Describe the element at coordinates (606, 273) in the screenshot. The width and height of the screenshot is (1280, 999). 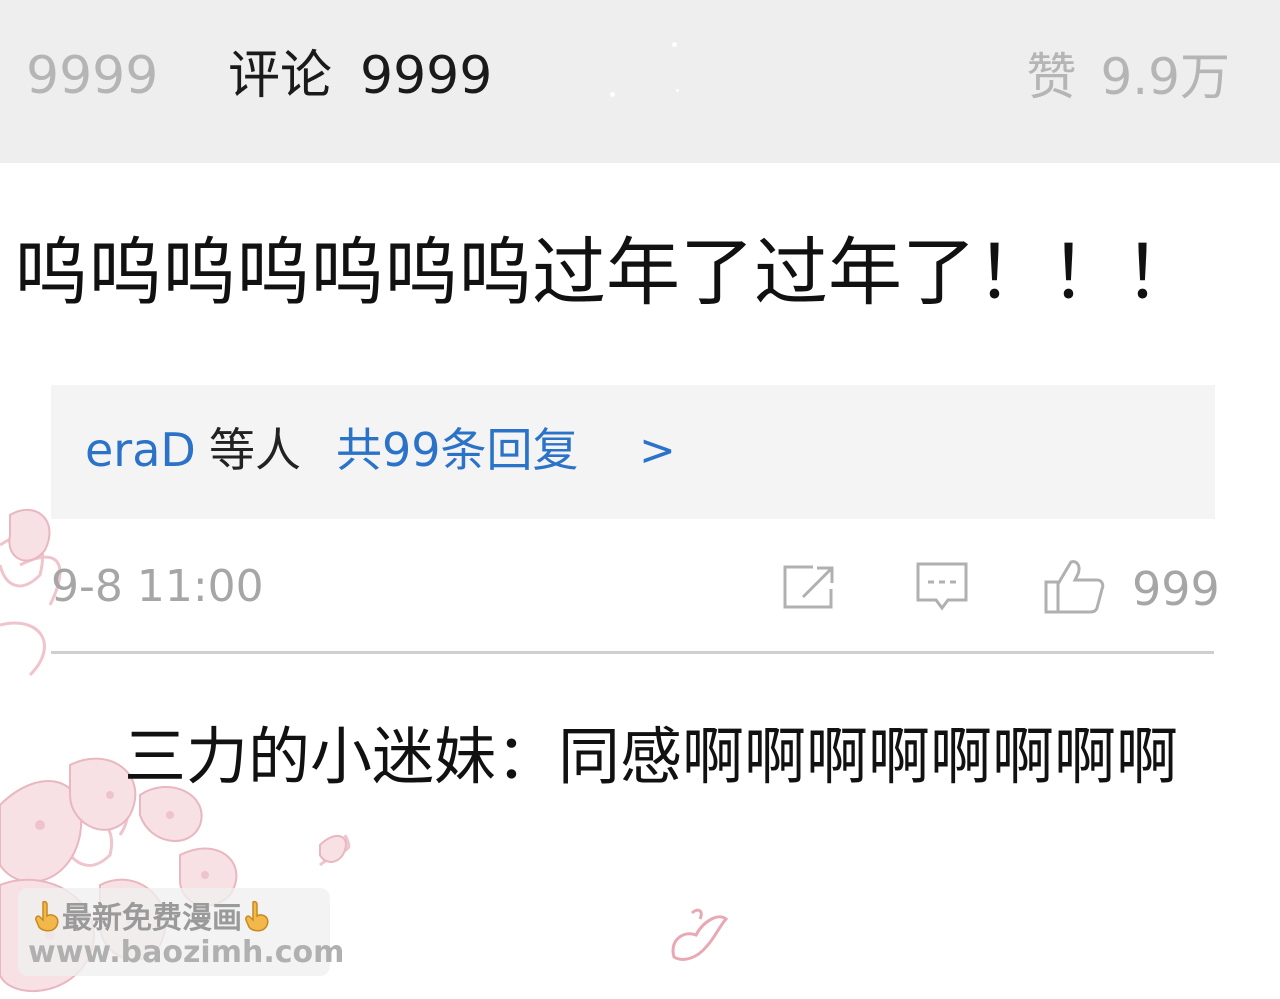
I see `comment-body: 呜呜呜呜呜呜呜过年了过年了！！！` at that location.